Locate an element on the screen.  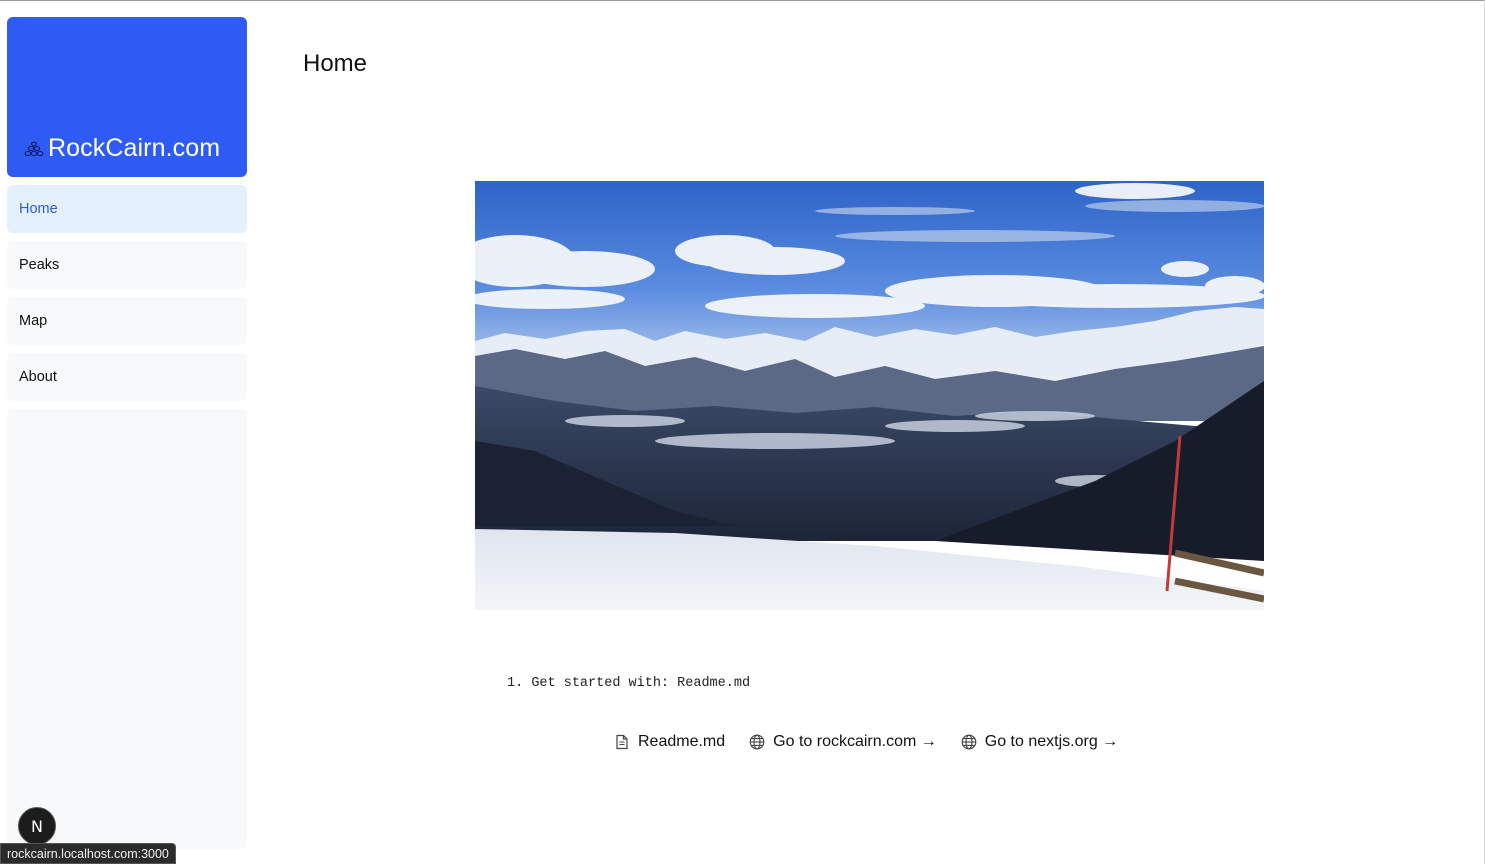
window-top-border is located at coordinates (742, 0).